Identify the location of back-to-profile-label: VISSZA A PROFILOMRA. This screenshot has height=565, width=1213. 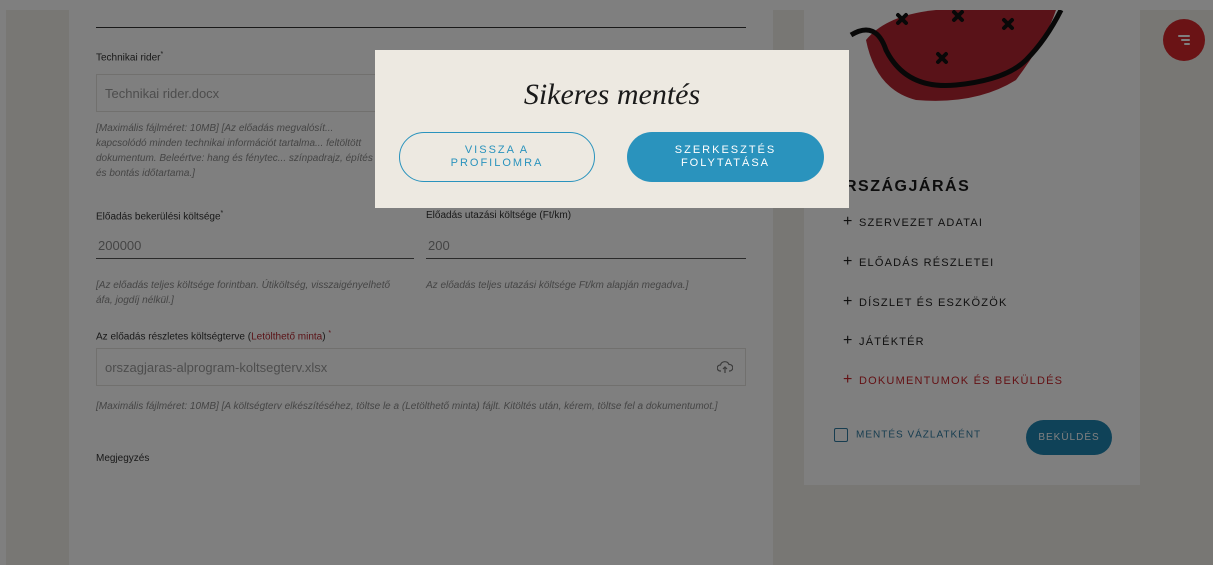
(497, 156).